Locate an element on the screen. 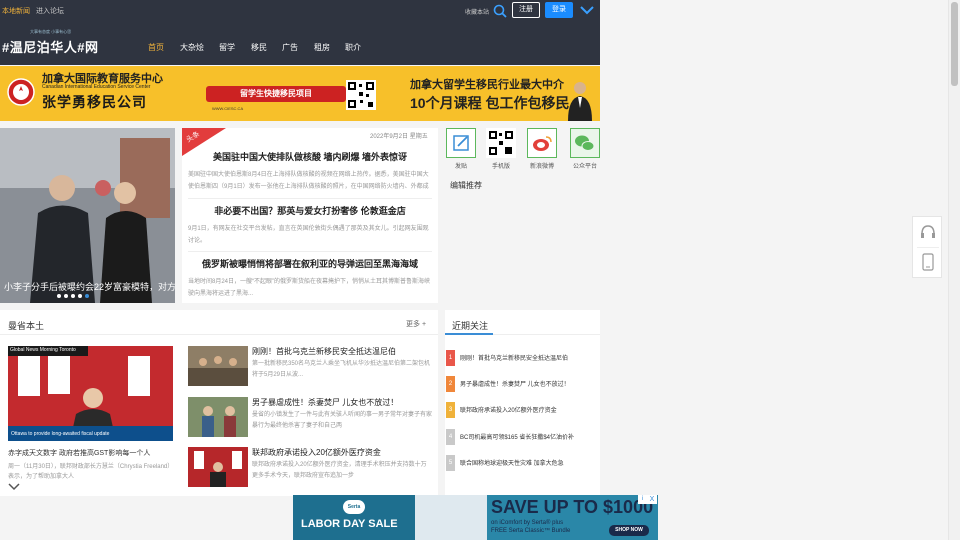 The height and width of the screenshot is (540, 960). search-icon is located at coordinates (500, 11).